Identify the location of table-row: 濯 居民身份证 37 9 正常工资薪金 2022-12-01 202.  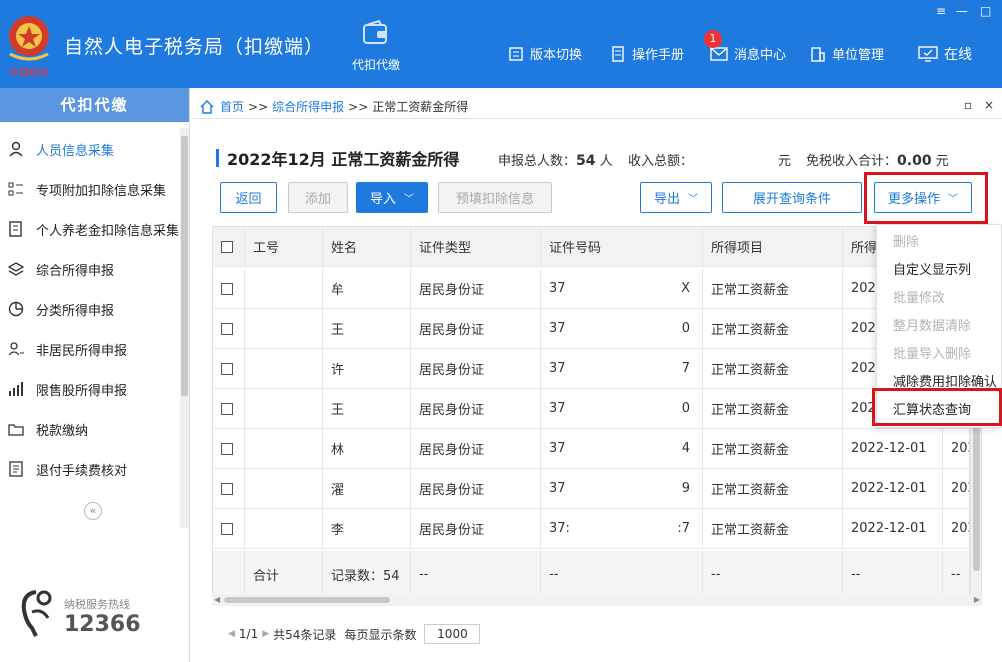
(591, 489).